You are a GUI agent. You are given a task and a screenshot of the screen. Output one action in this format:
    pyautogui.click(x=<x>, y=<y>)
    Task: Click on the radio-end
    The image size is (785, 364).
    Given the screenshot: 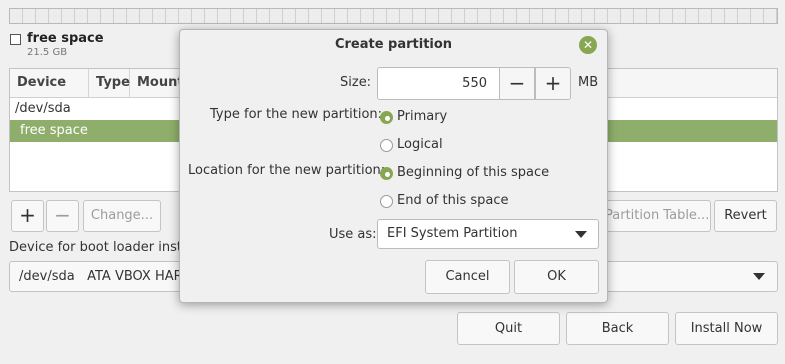 What is the action you would take?
    pyautogui.click(x=386, y=201)
    